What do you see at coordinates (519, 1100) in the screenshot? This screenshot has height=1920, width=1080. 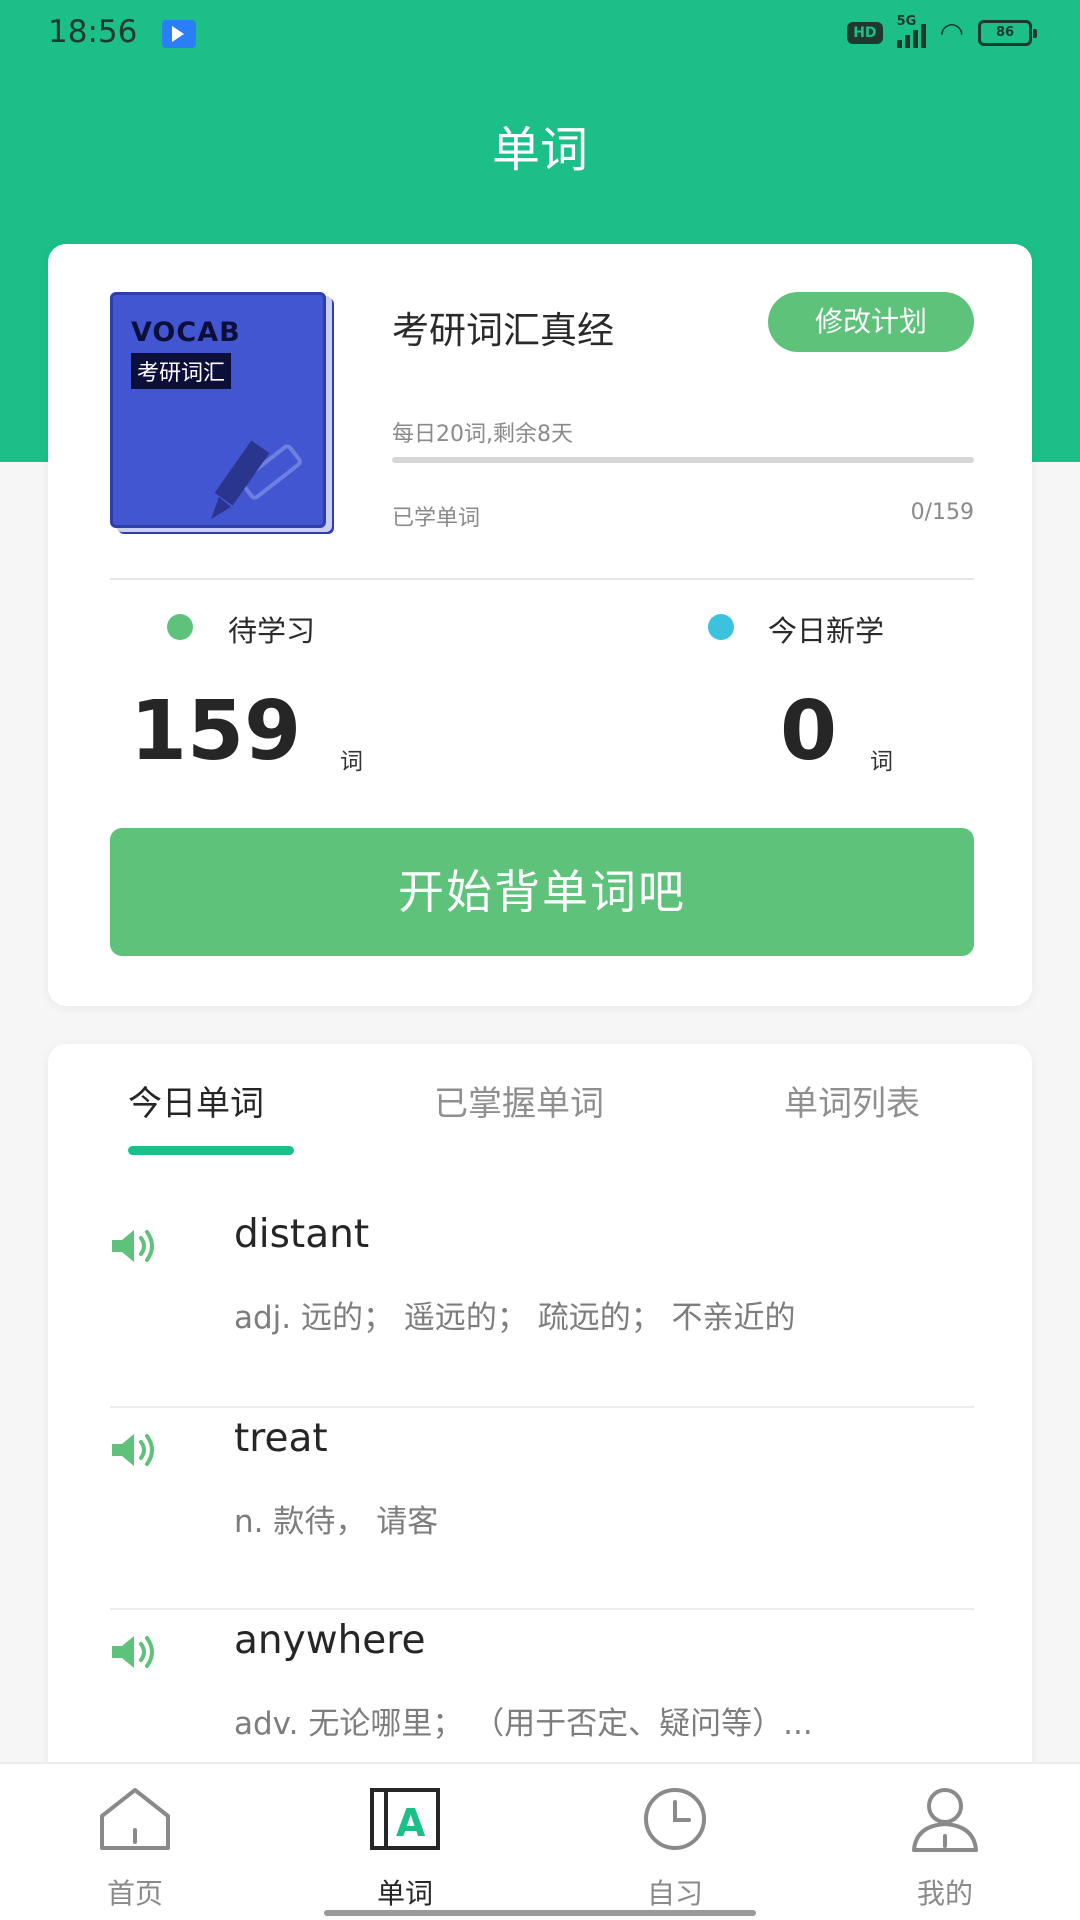 I see `tab-mastered-words: 已掌握单词` at bounding box center [519, 1100].